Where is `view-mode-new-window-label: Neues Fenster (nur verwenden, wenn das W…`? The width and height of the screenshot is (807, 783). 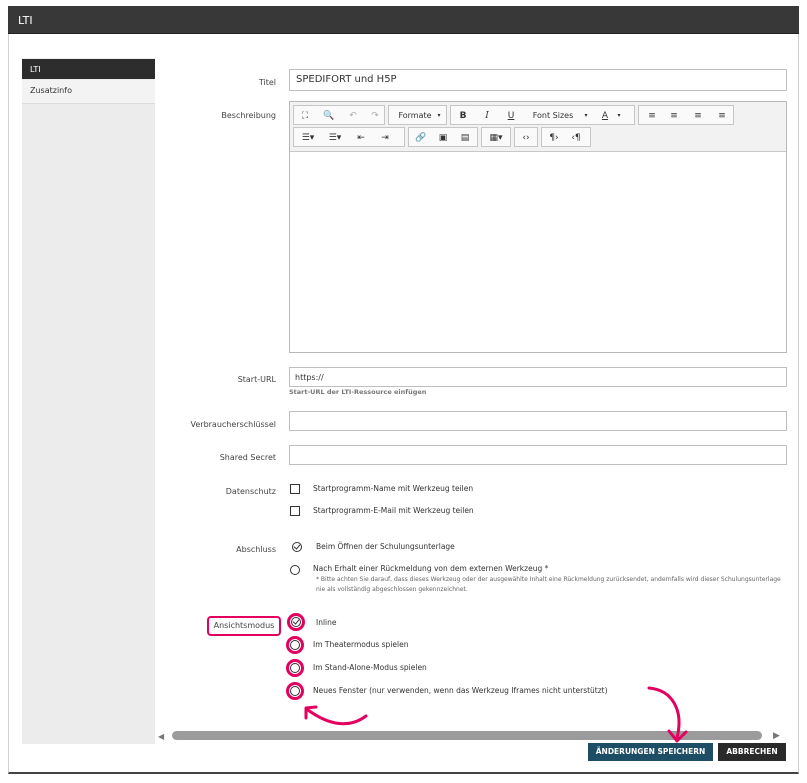
view-mode-new-window-label: Neues Fenster (nur verwenden, wenn das W… is located at coordinates (460, 690).